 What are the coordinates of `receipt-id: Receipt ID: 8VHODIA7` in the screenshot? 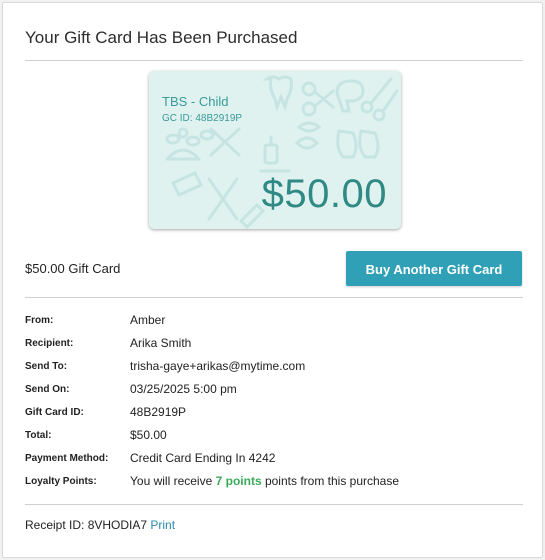 It's located at (86, 525).